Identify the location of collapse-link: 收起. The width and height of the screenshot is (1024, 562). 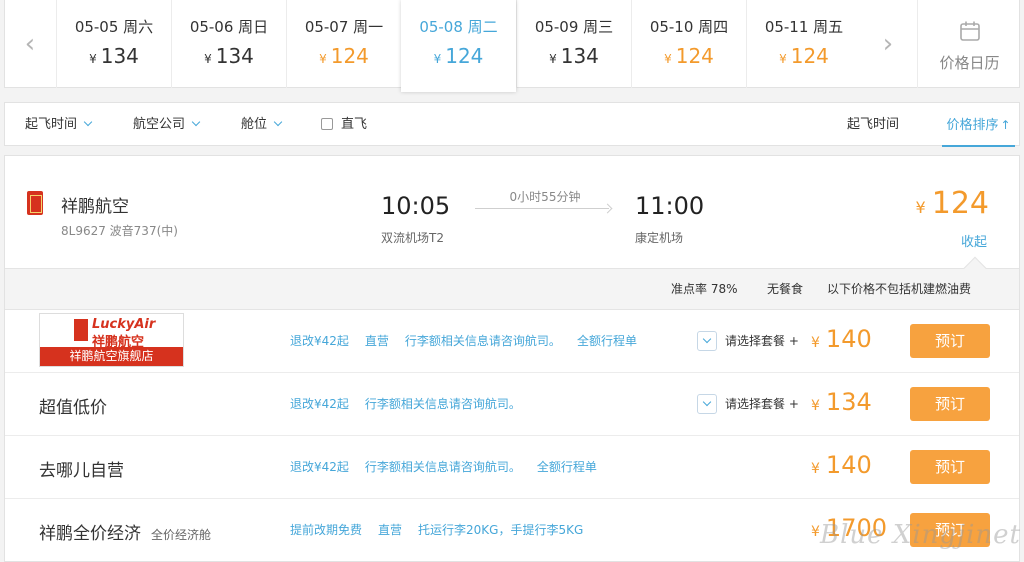
(974, 240).